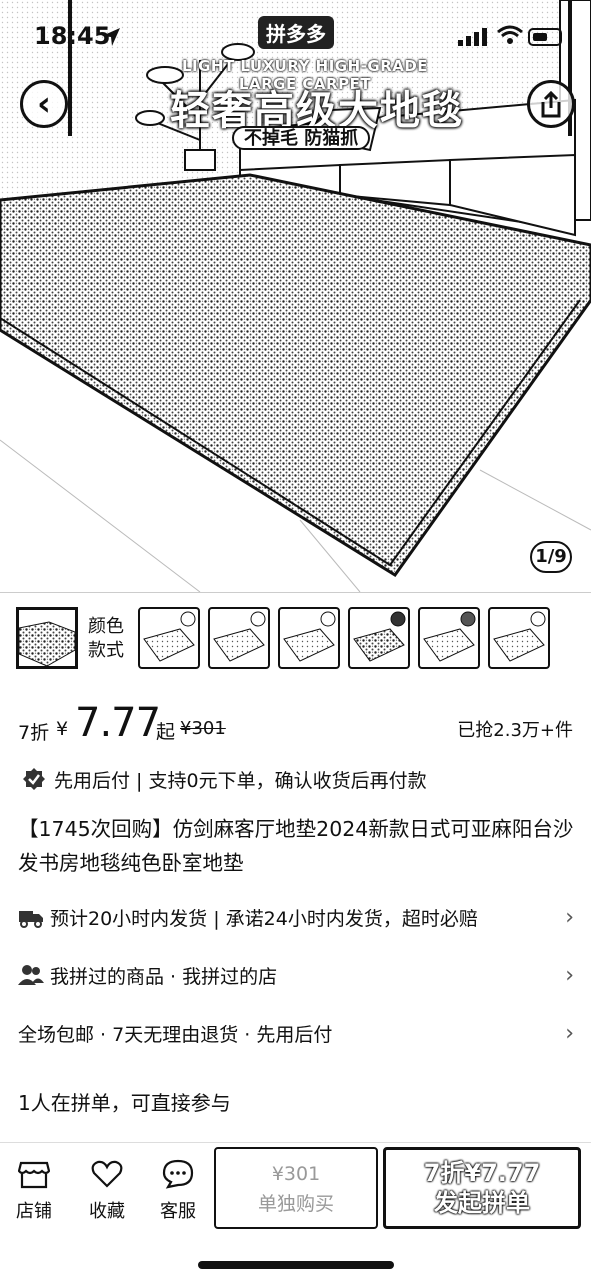 The height and width of the screenshot is (1280, 591). What do you see at coordinates (295, 1204) in the screenshot?
I see `buy-alone-label: 单独购买` at bounding box center [295, 1204].